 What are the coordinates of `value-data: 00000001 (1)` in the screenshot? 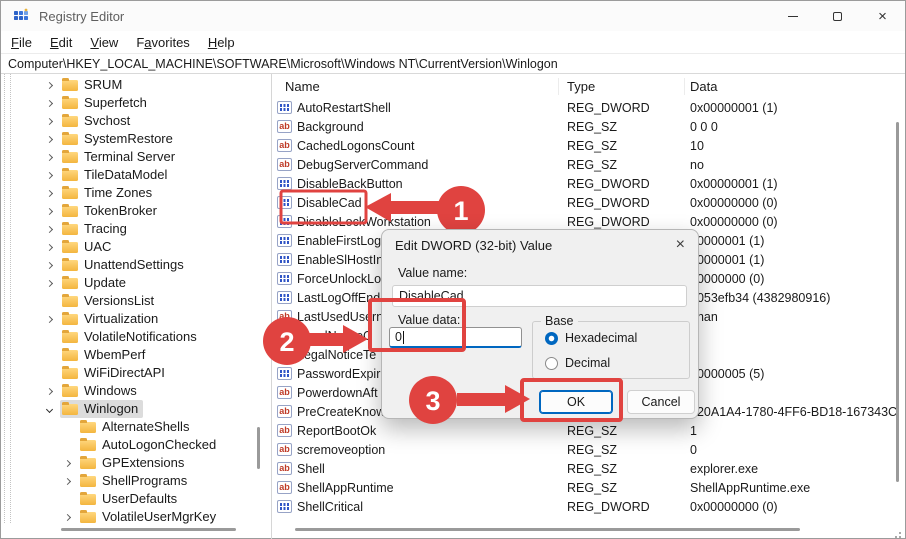 It's located at (727, 240).